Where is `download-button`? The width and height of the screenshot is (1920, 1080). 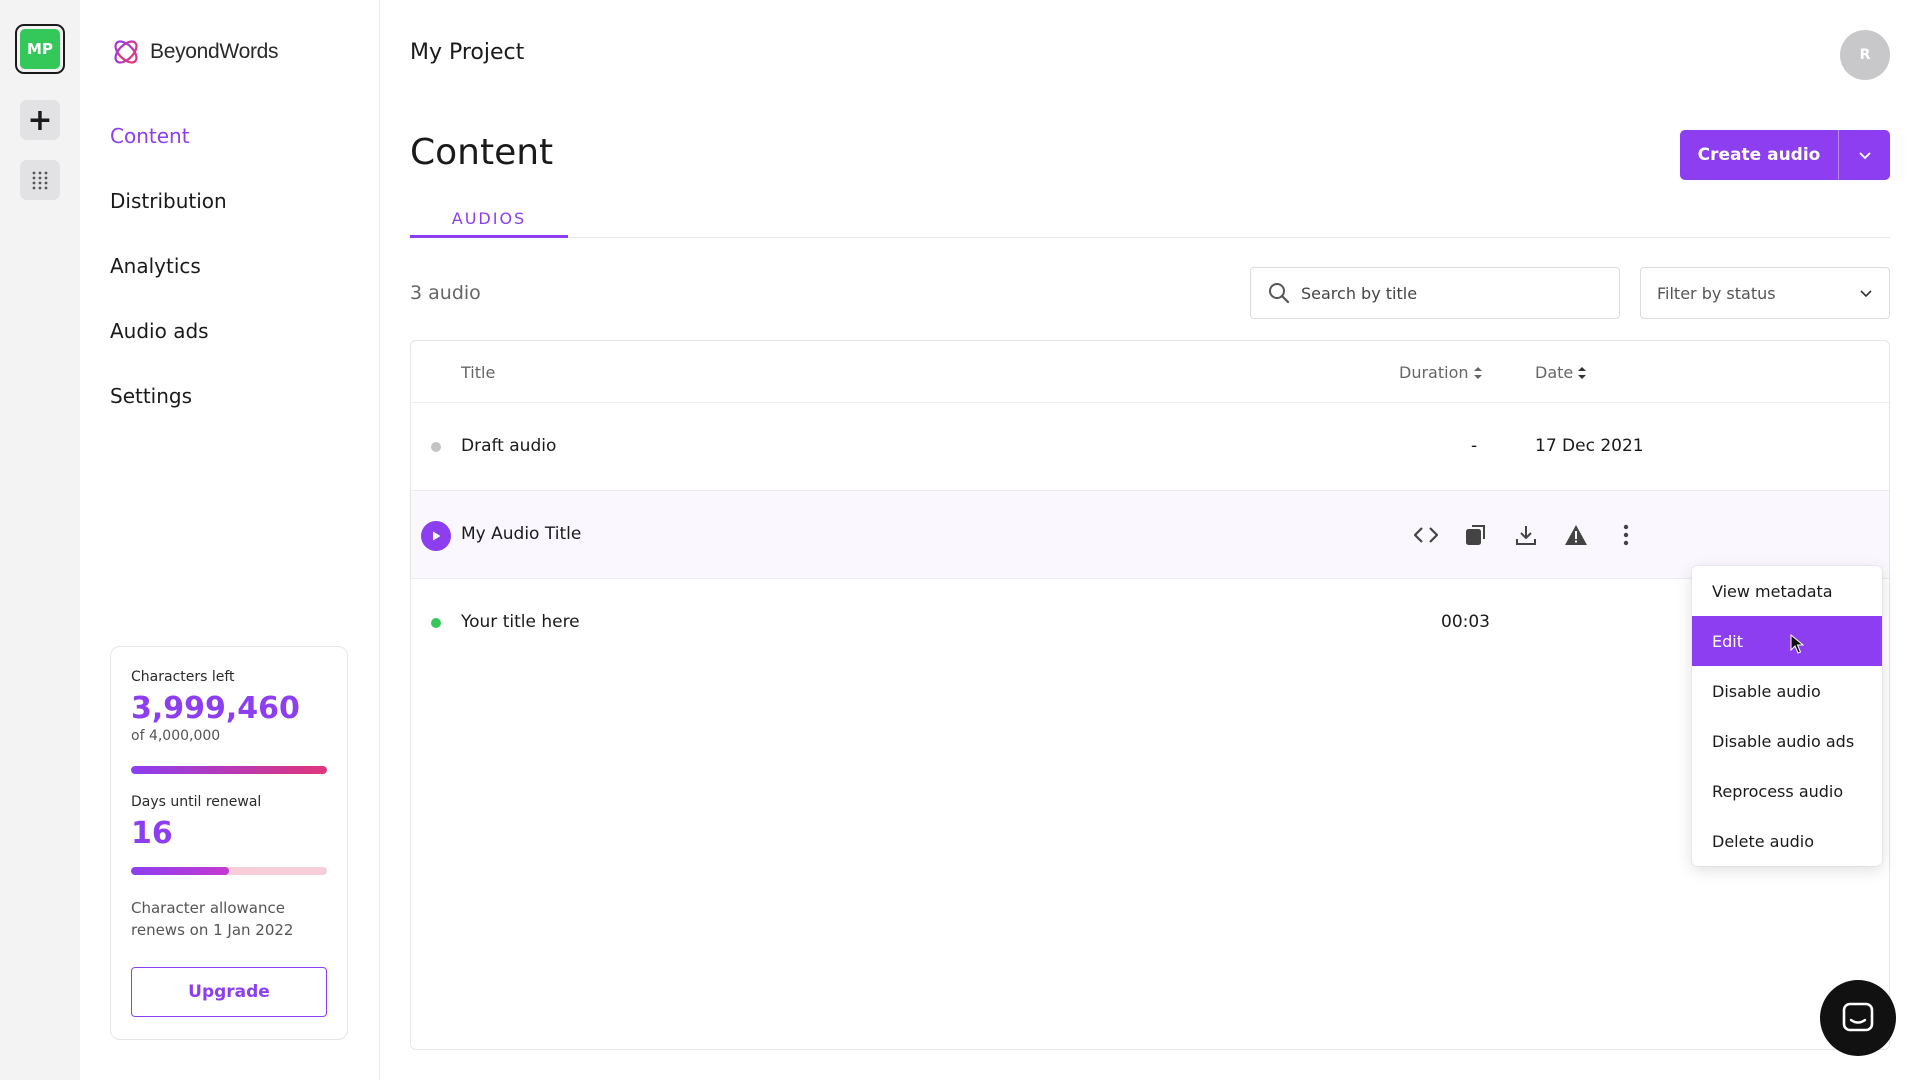
download-button is located at coordinates (1526, 535).